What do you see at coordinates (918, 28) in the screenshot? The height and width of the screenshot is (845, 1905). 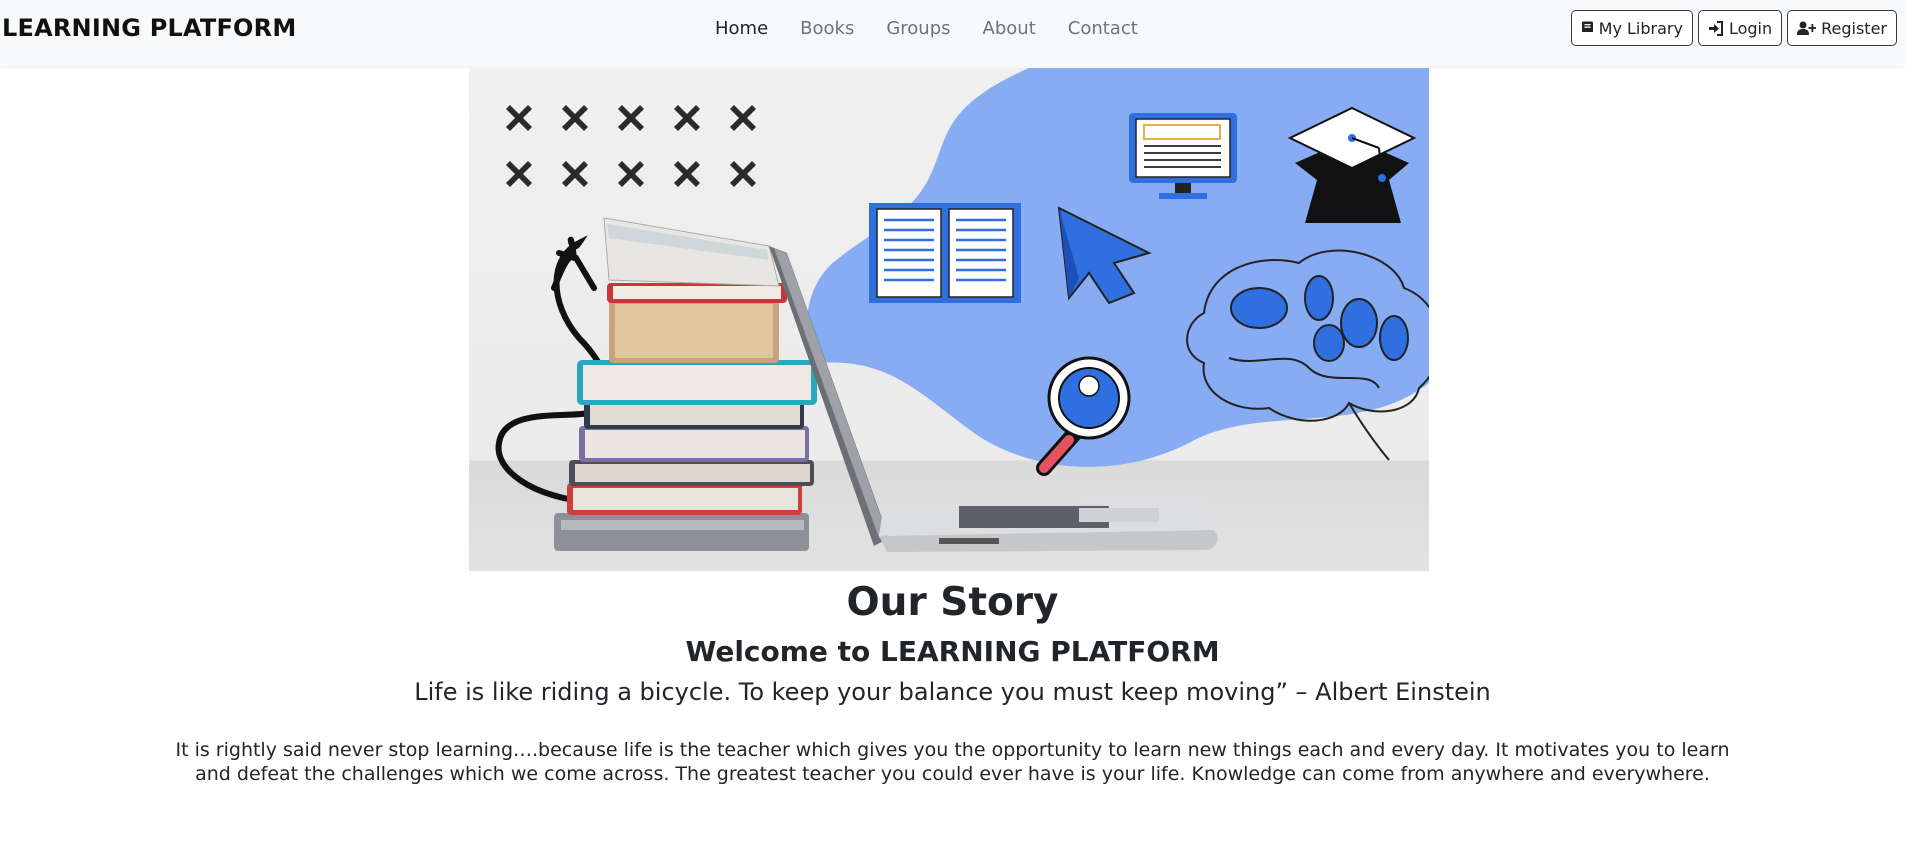 I see `nav-link-groups: Groups` at bounding box center [918, 28].